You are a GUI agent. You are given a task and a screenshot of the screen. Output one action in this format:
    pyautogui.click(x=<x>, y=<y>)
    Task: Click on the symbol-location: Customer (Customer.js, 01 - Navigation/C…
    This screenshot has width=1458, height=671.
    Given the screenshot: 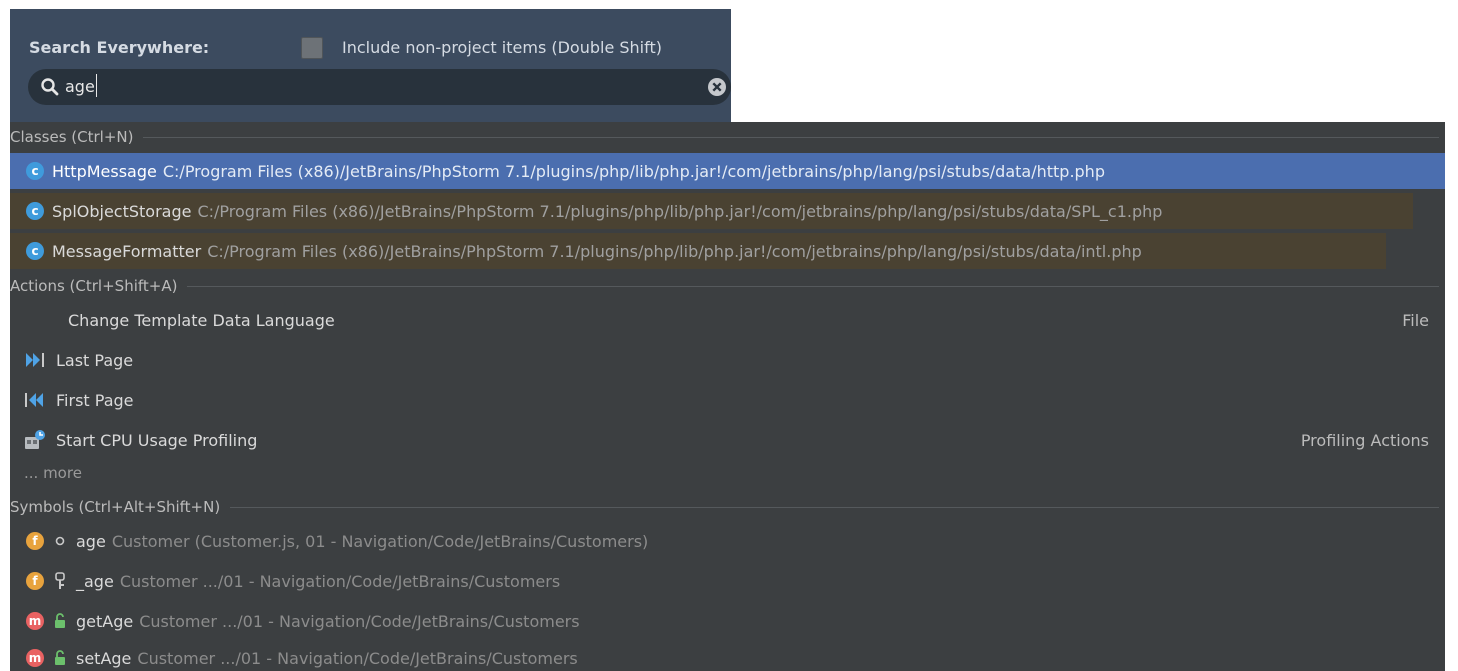 What is the action you would take?
    pyautogui.click(x=380, y=541)
    